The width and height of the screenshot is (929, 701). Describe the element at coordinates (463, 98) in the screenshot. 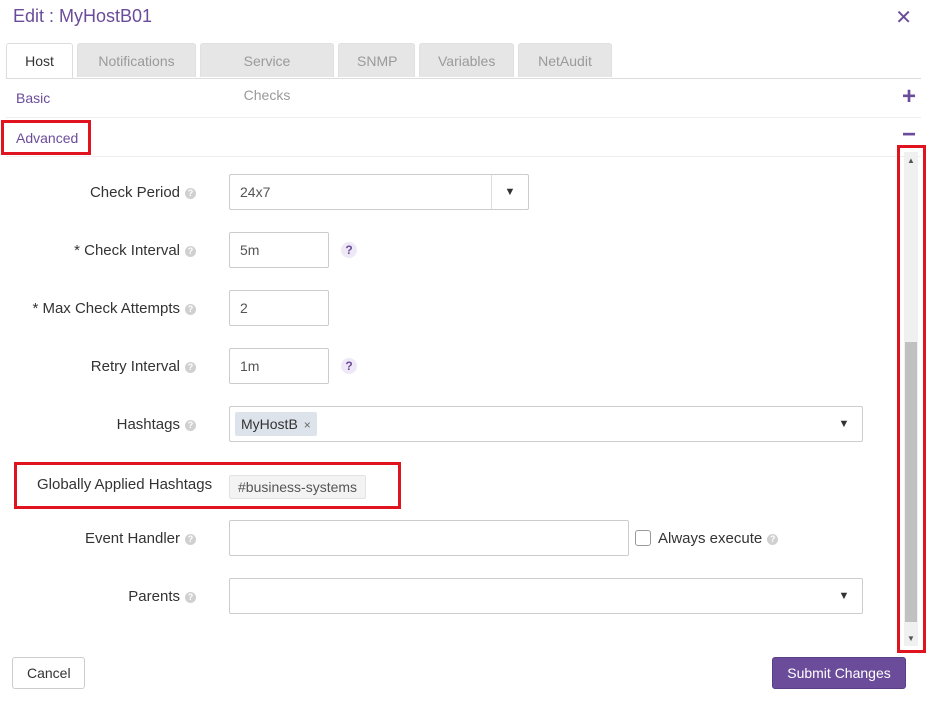

I see `section-basic-header: Basic +` at that location.